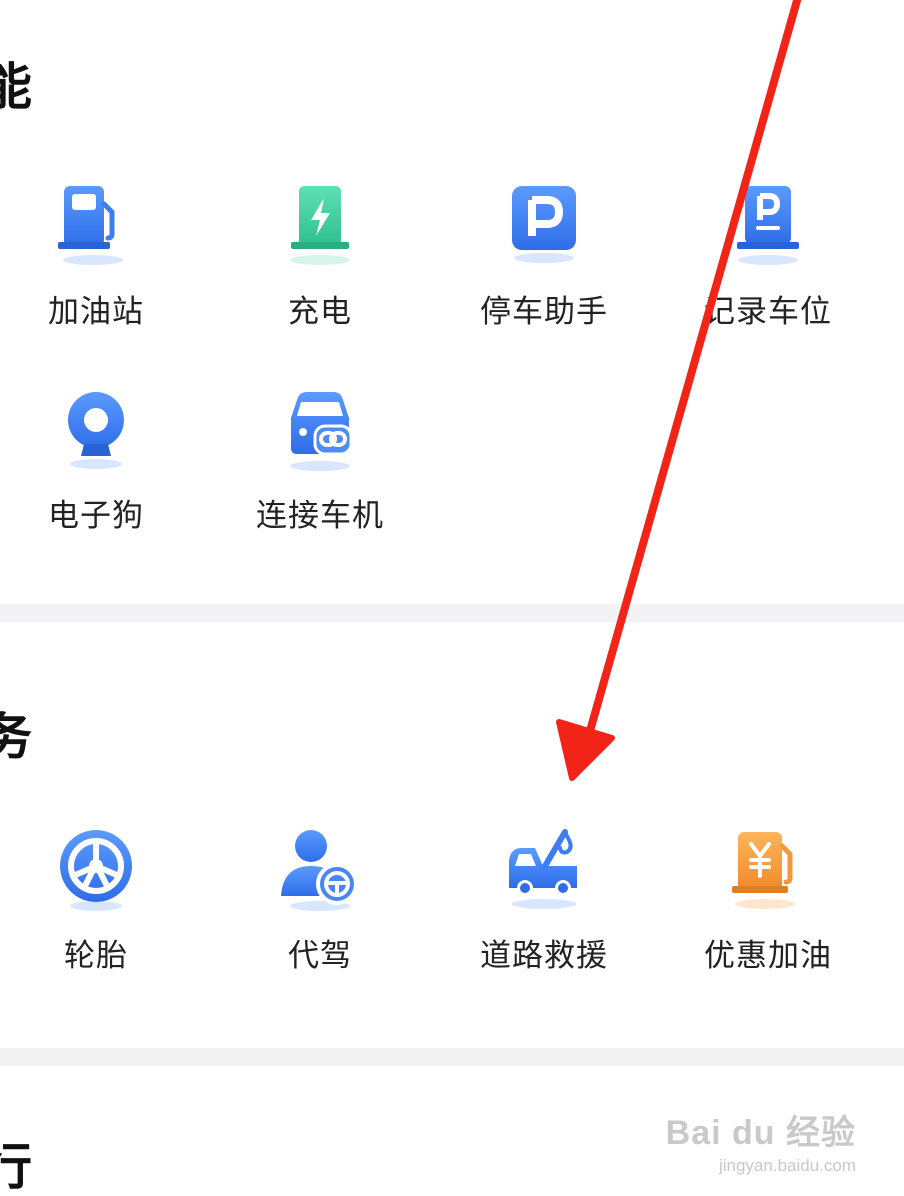 This screenshot has height=1196, width=904. Describe the element at coordinates (787, 1165) in the screenshot. I see `watermark-url: jingyan.baidu.com` at that location.